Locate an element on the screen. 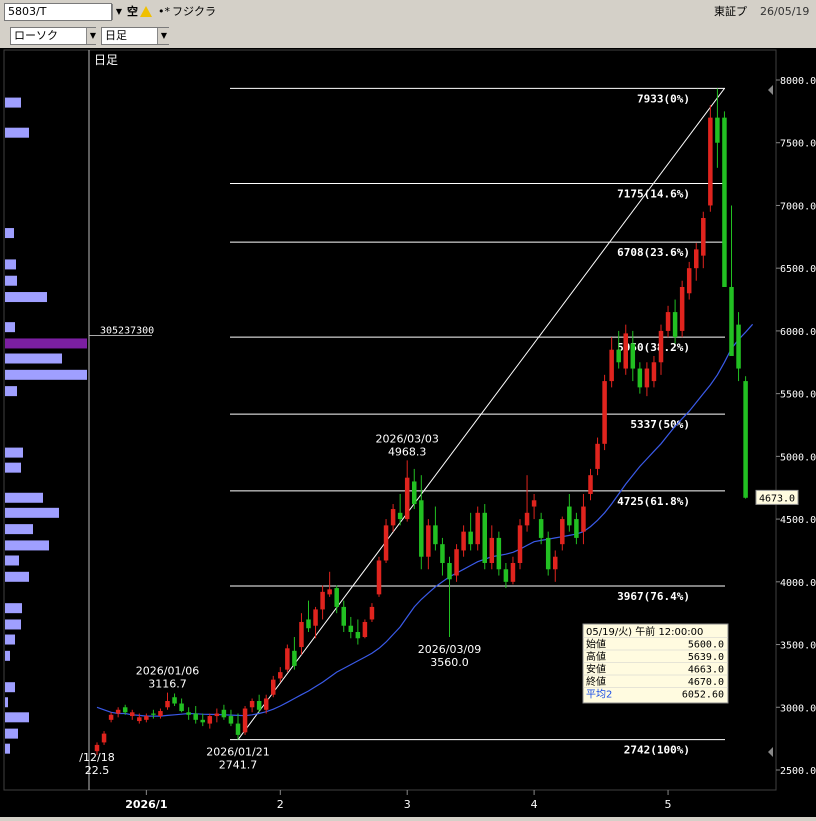 This screenshot has height=821, width=816. annotation-date: /12/18 is located at coordinates (96, 757).